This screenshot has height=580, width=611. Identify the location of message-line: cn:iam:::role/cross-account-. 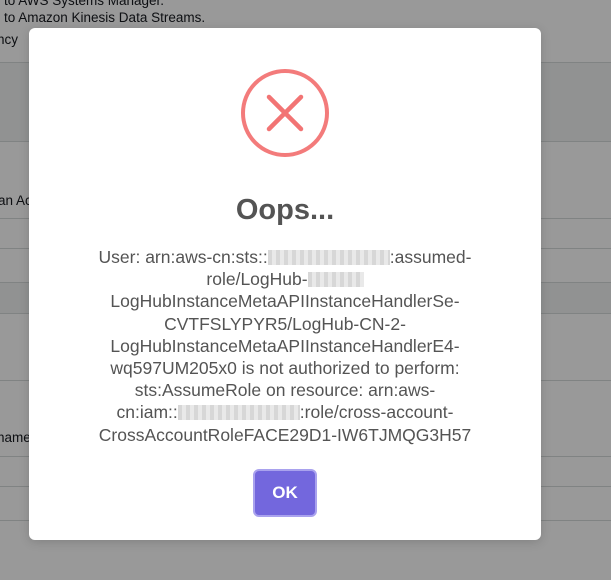
(285, 412).